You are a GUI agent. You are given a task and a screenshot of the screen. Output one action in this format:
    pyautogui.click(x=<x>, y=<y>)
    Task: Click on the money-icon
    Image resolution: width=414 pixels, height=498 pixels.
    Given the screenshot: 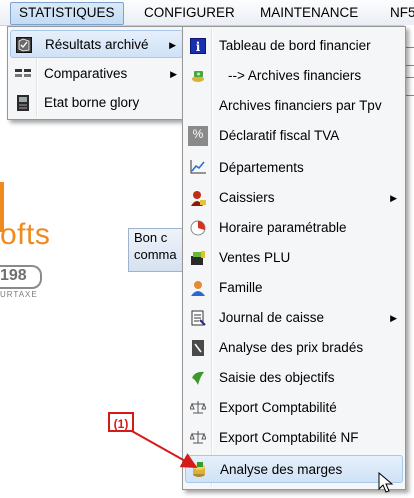 What is the action you would take?
    pyautogui.click(x=198, y=76)
    